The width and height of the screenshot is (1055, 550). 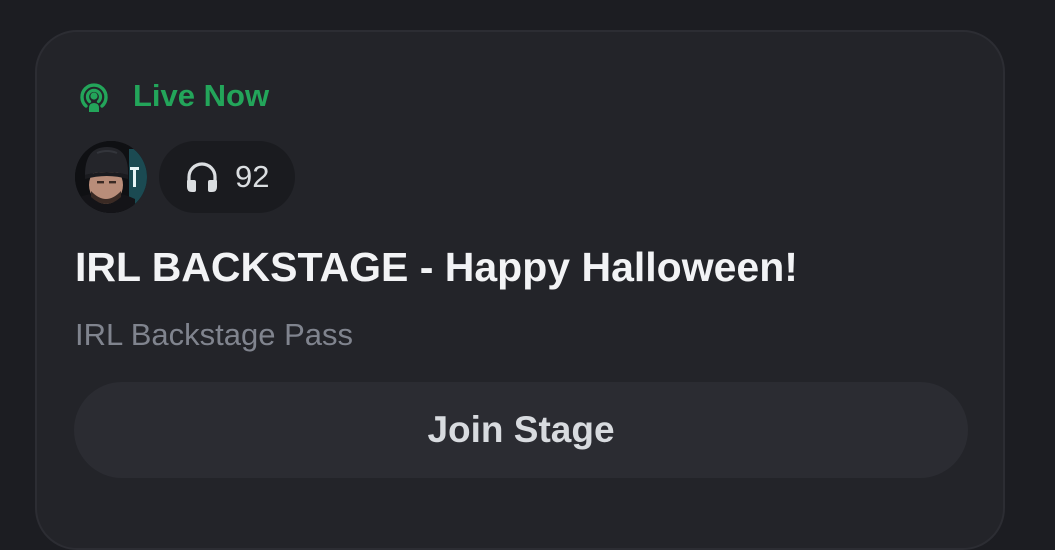 I want to click on speaker-avatar, so click(x=111, y=177).